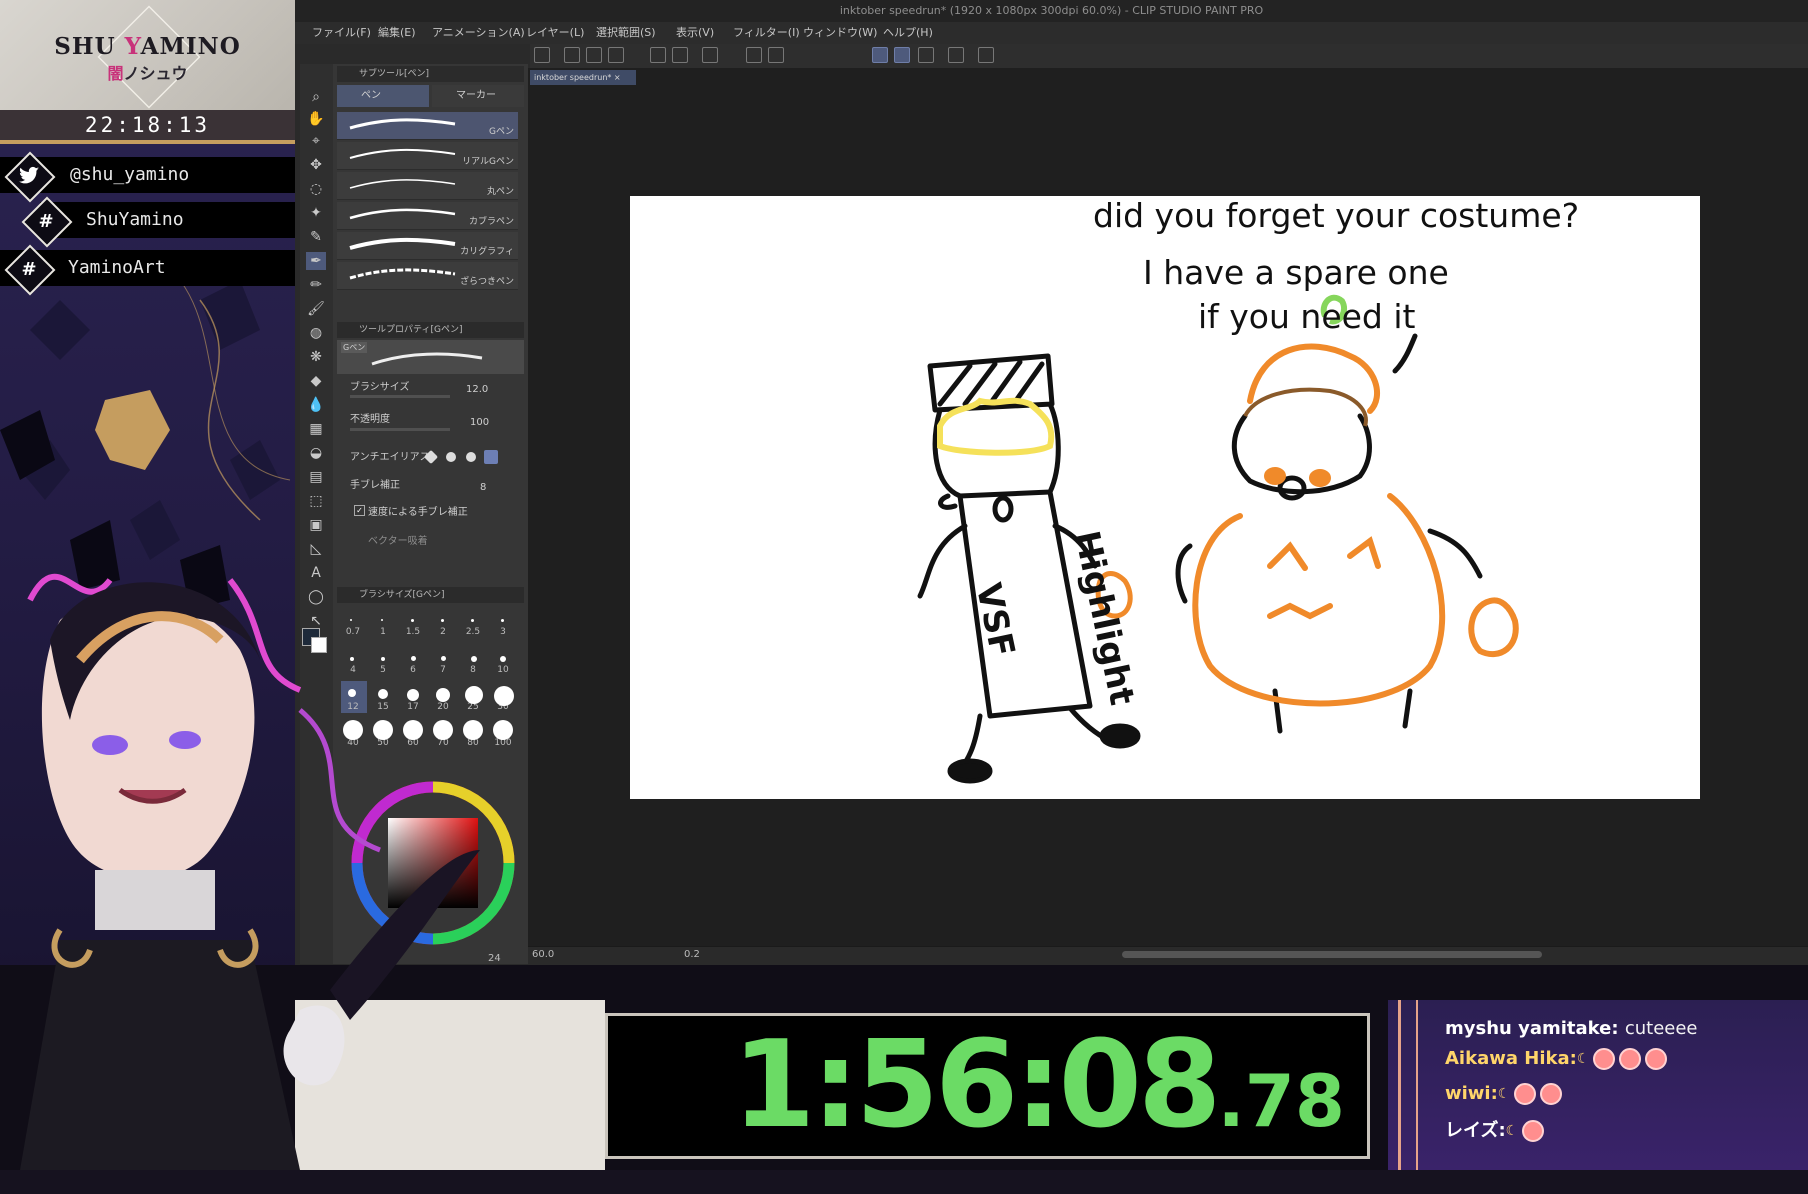 The width and height of the screenshot is (1808, 1194). Describe the element at coordinates (46, 221) in the screenshot. I see `hashtag-icon: #` at that location.